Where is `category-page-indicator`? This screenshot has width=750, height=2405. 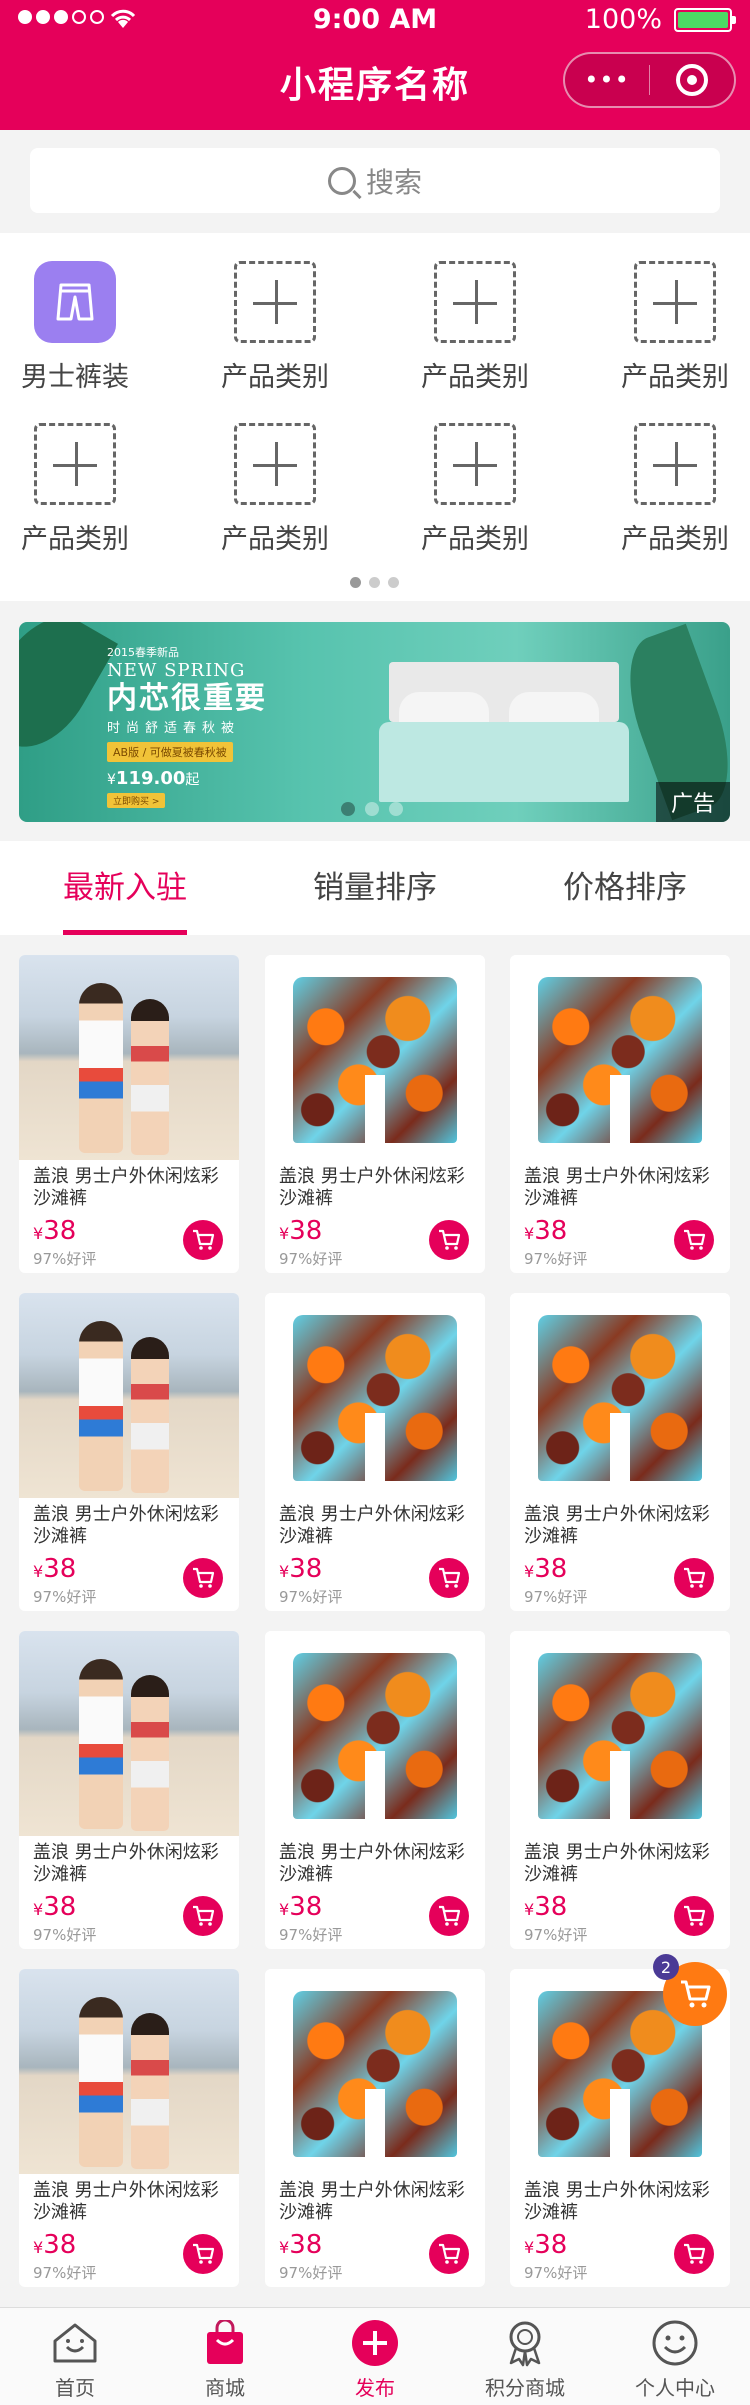
category-page-indicator is located at coordinates (374, 582).